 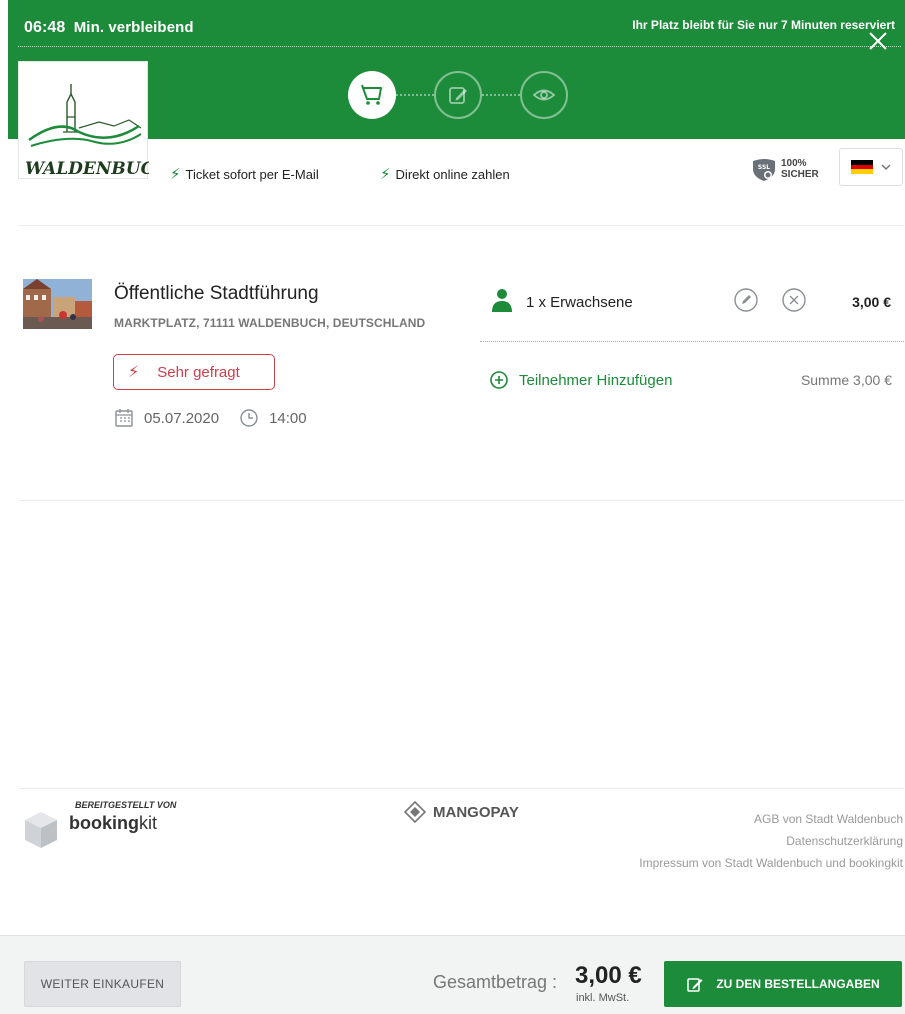 What do you see at coordinates (124, 418) in the screenshot?
I see `calendar-icon` at bounding box center [124, 418].